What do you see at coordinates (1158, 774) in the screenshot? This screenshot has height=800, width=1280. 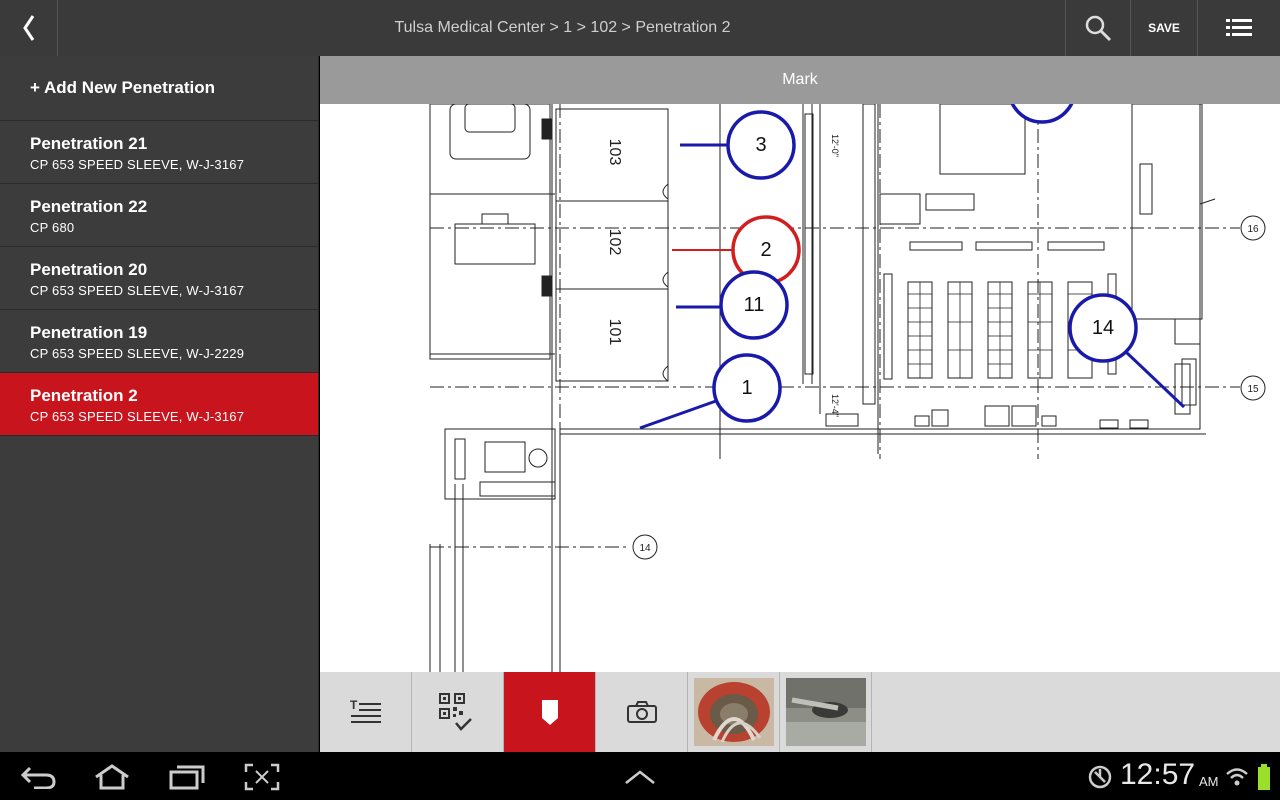 I see `clock-time: 12:57` at bounding box center [1158, 774].